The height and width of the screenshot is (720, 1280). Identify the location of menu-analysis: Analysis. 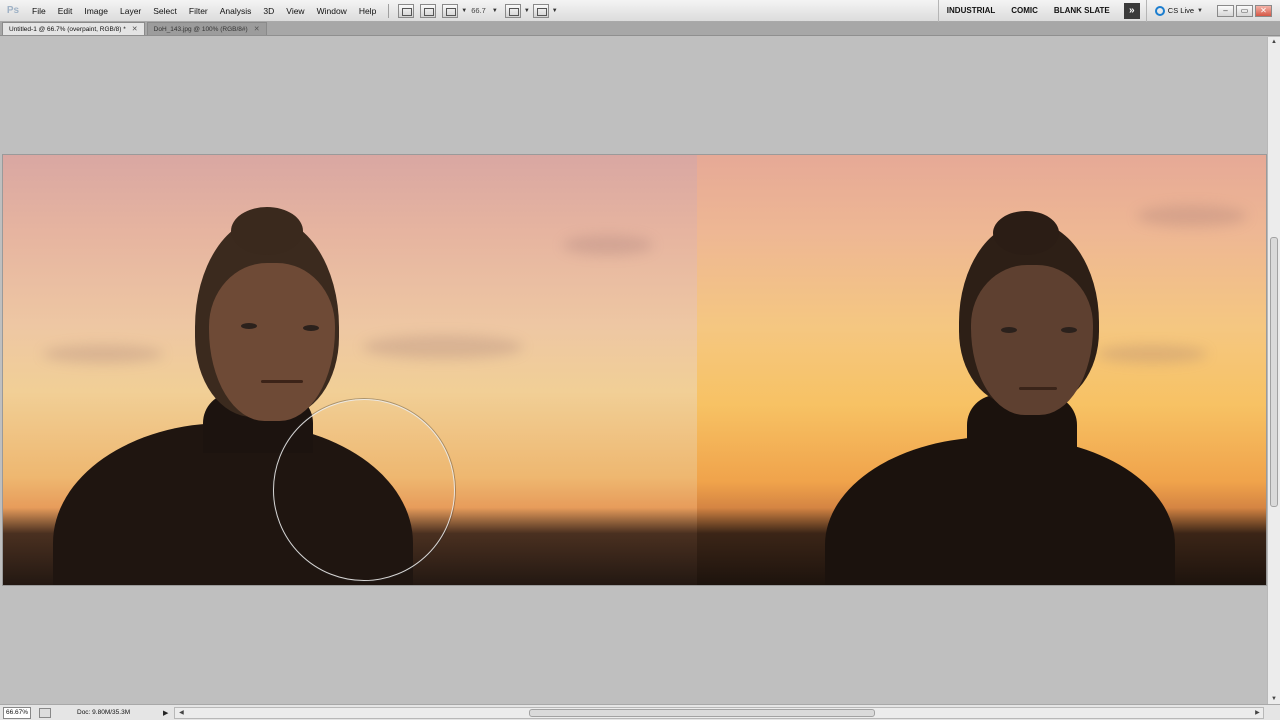
(236, 11).